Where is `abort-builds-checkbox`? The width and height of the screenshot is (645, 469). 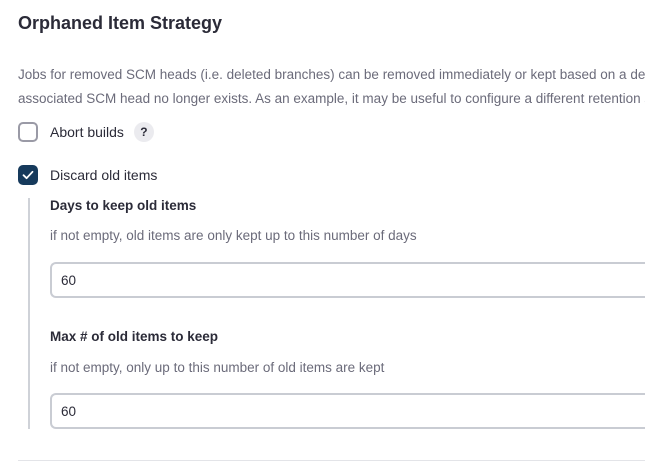 abort-builds-checkbox is located at coordinates (28, 132).